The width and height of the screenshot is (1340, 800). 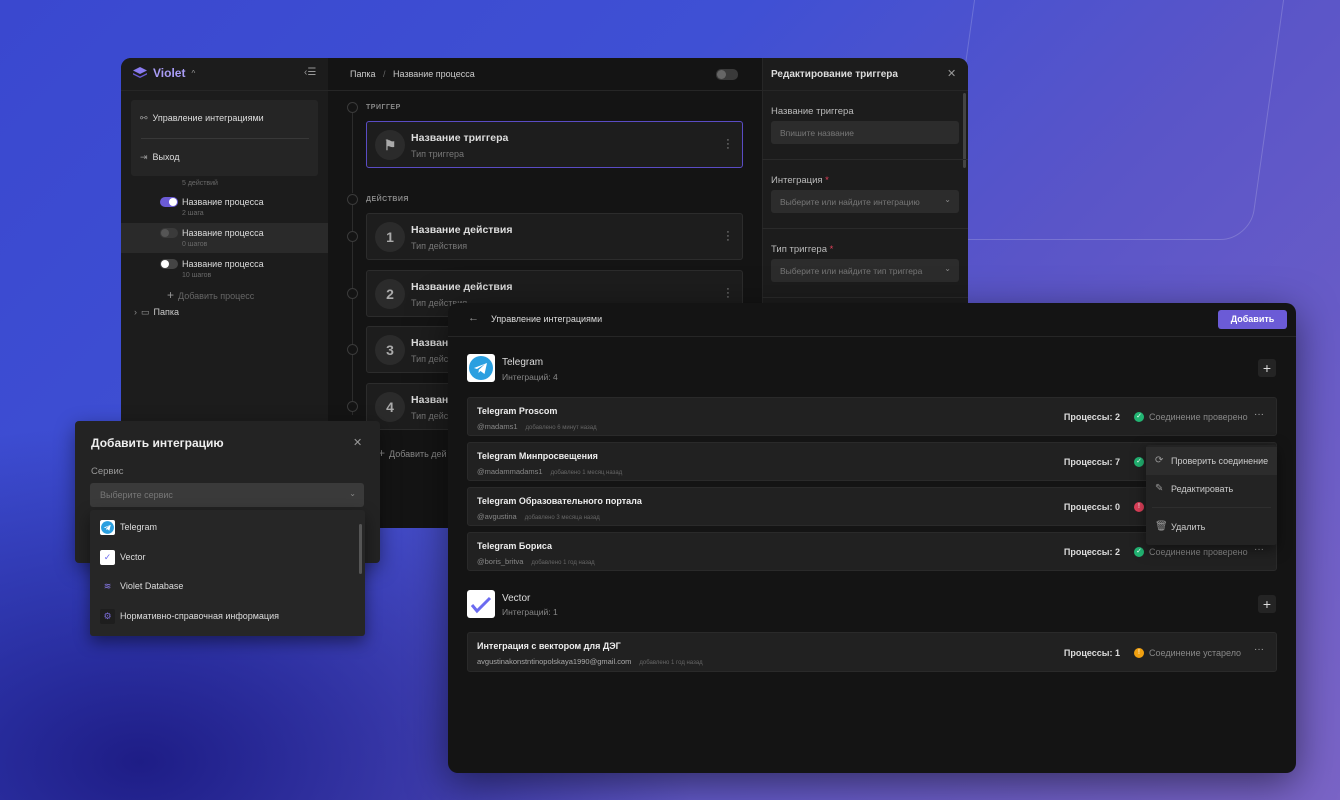 I want to click on folder-icon: ▭, so click(x=145, y=312).